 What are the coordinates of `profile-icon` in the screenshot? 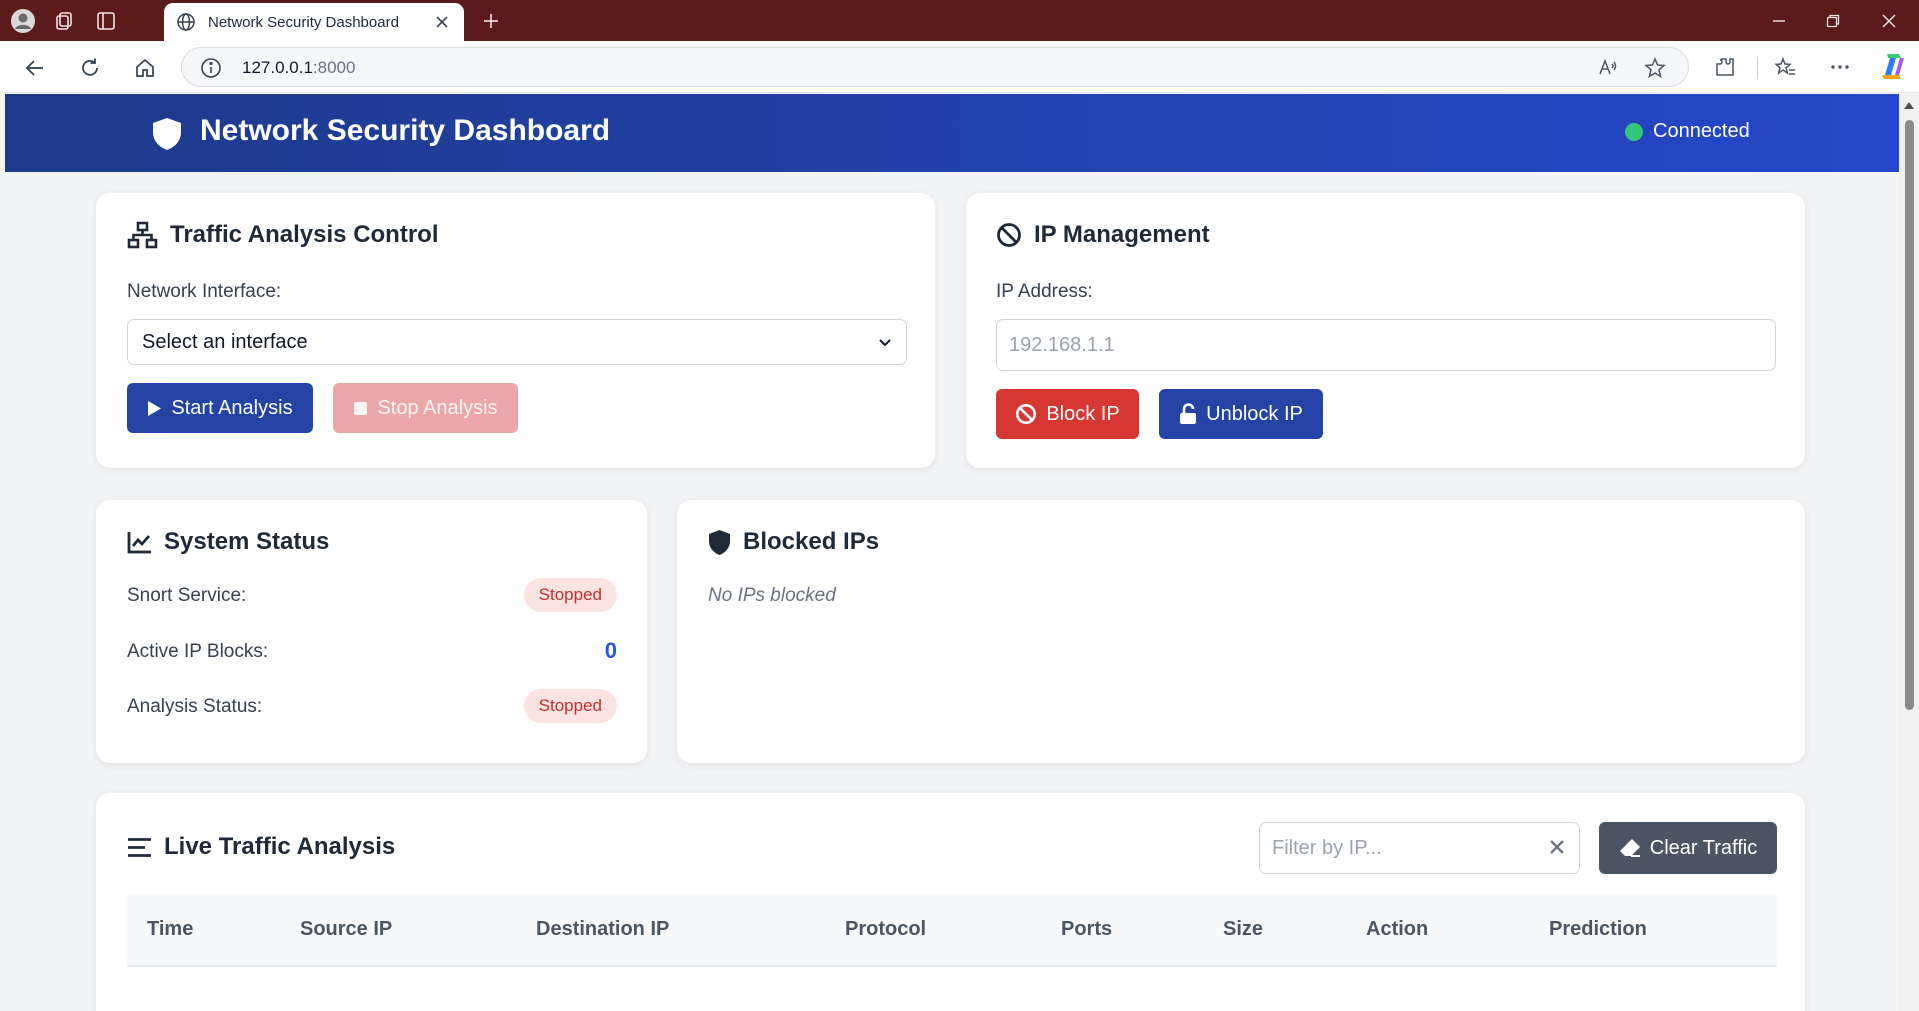 It's located at (23, 21).